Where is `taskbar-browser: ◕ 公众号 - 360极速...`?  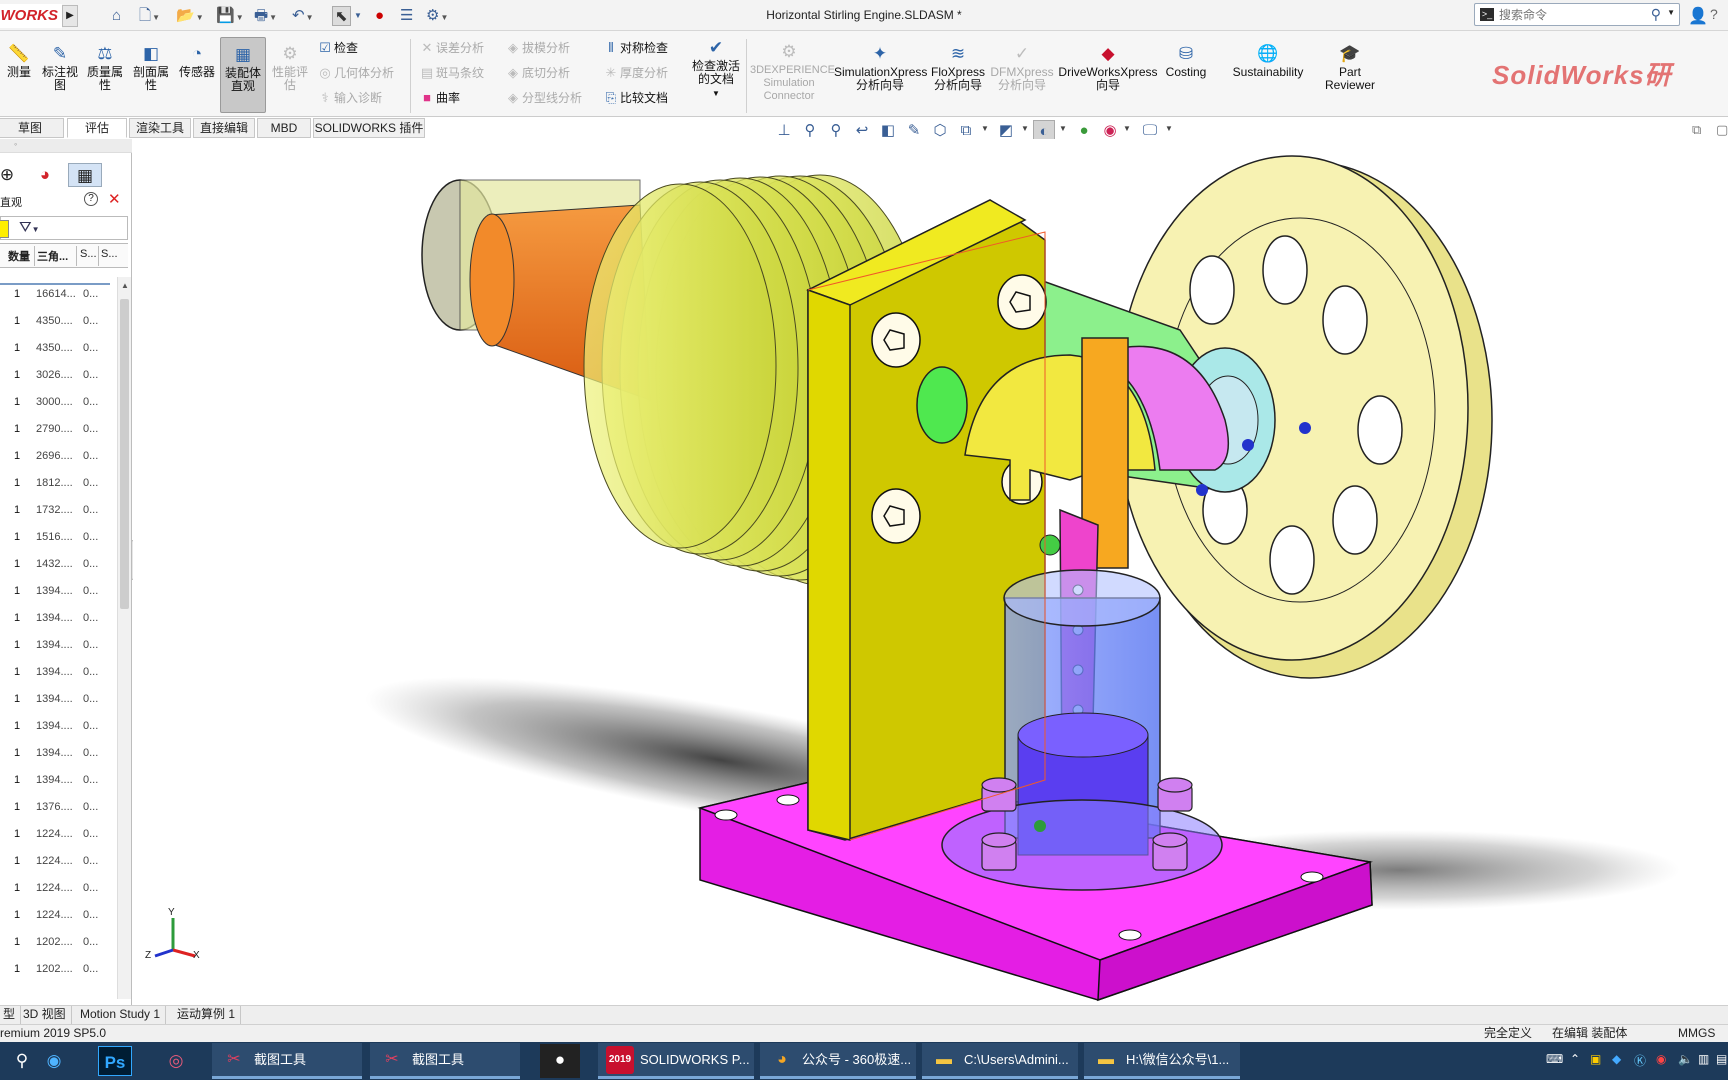
taskbar-browser: ◕ 公众号 - 360极速... is located at coordinates (838, 1061).